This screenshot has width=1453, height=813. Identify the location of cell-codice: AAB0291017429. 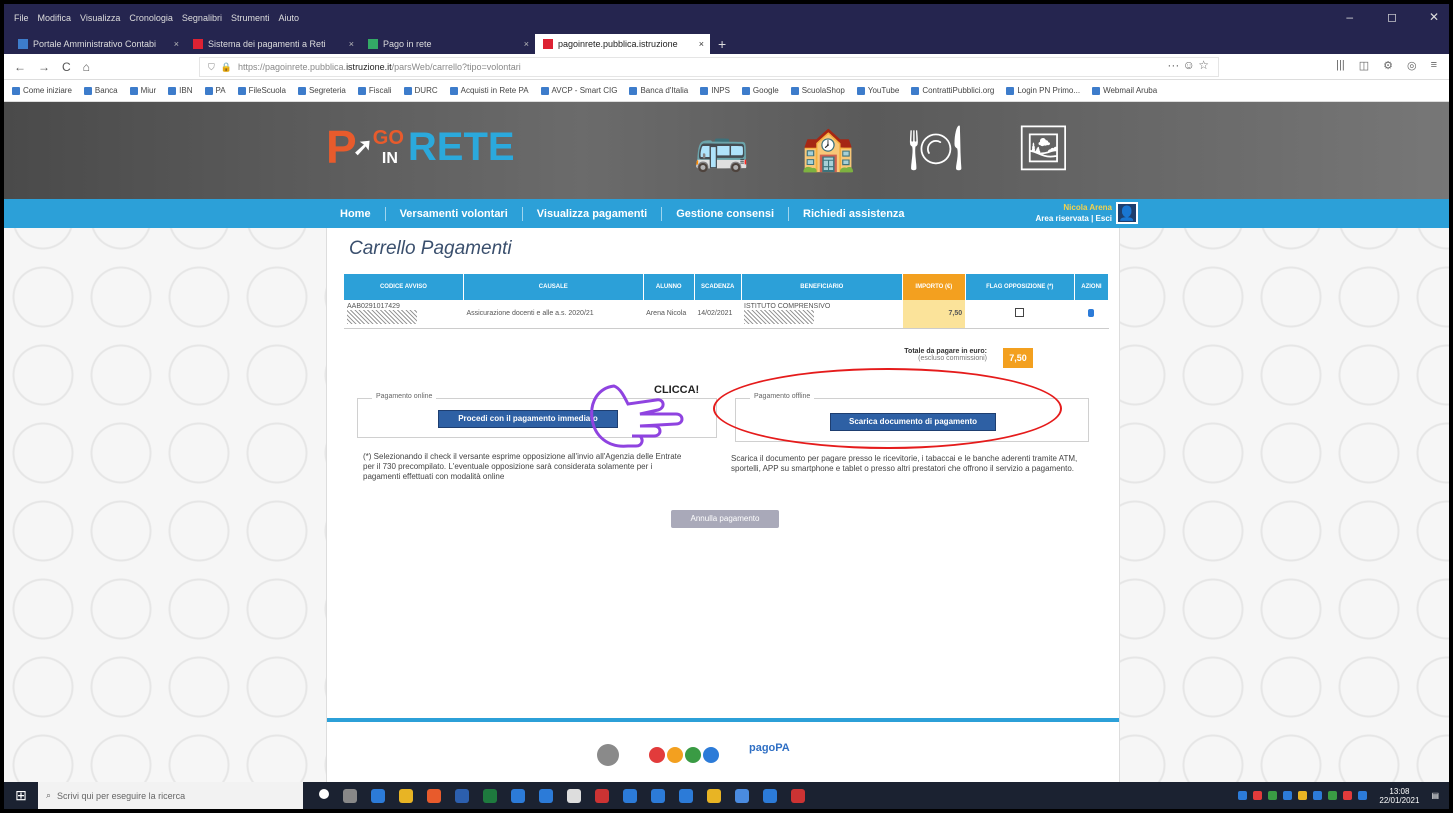
(404, 314).